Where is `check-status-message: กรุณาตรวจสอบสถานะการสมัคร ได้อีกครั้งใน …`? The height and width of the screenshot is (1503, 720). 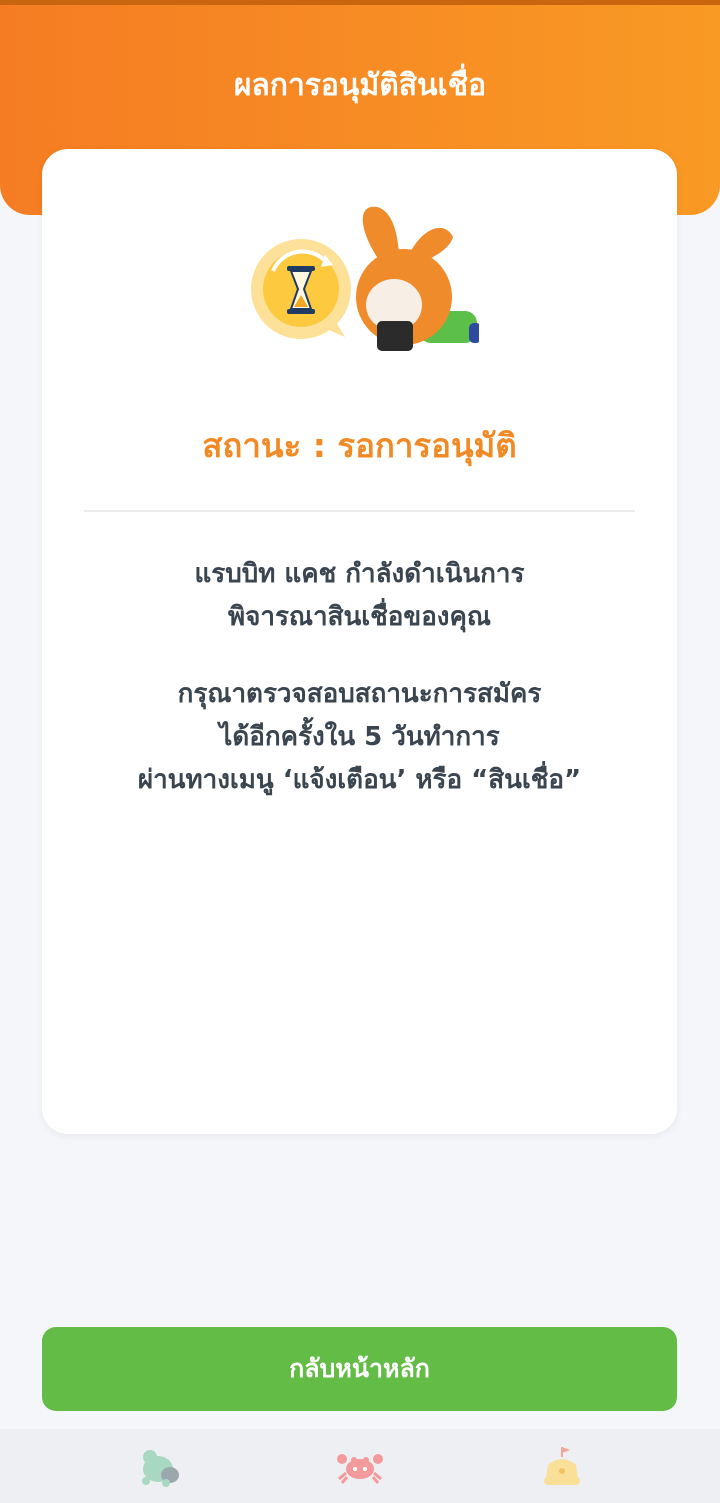 check-status-message: กรุณาตรวจสอบสถานะการสมัคร ได้อีกครั้งใน … is located at coordinates (359, 737).